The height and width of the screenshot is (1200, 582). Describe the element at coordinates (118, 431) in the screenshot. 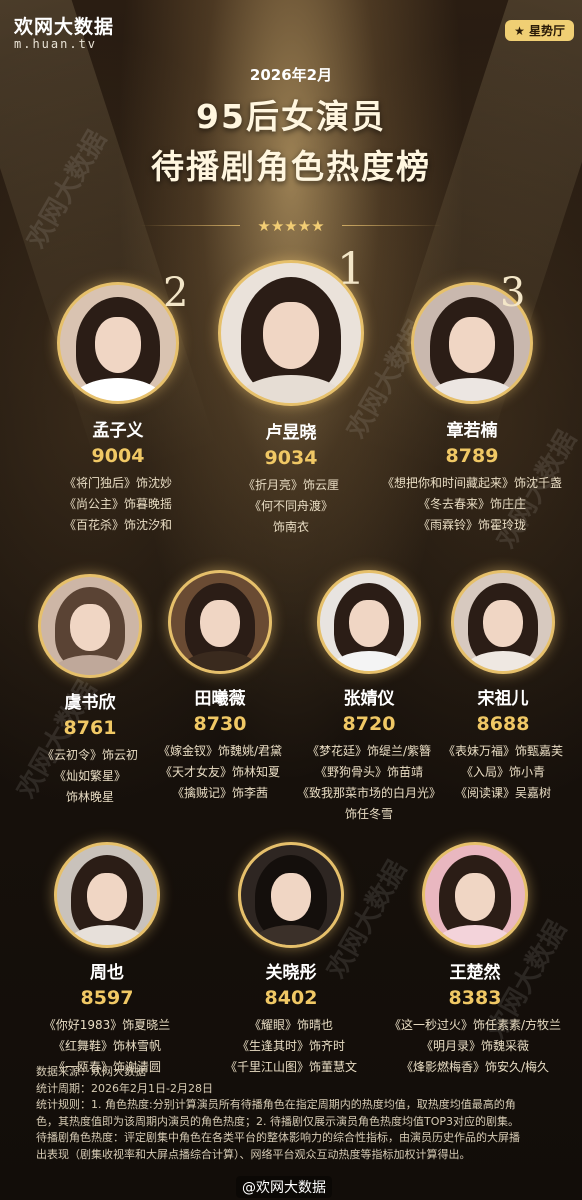

I see `actress-name: 孟子义` at that location.